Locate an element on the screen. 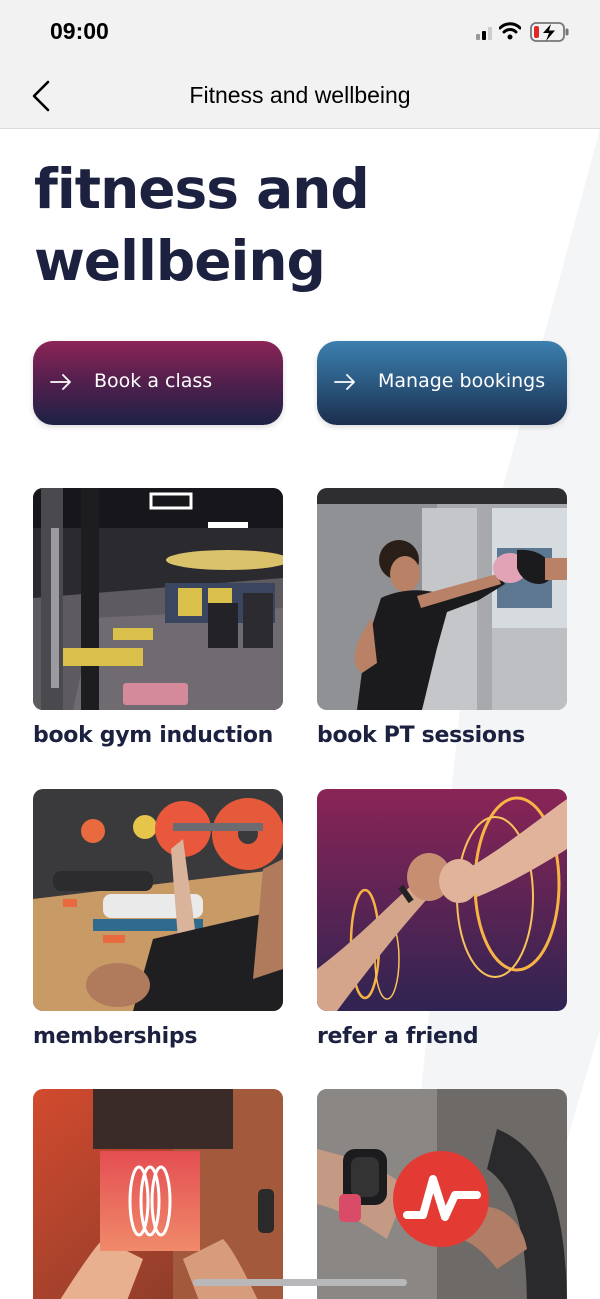 Image resolution: width=600 pixels, height=1299 pixels. status-bar: 09:00 is located at coordinates (300, 32).